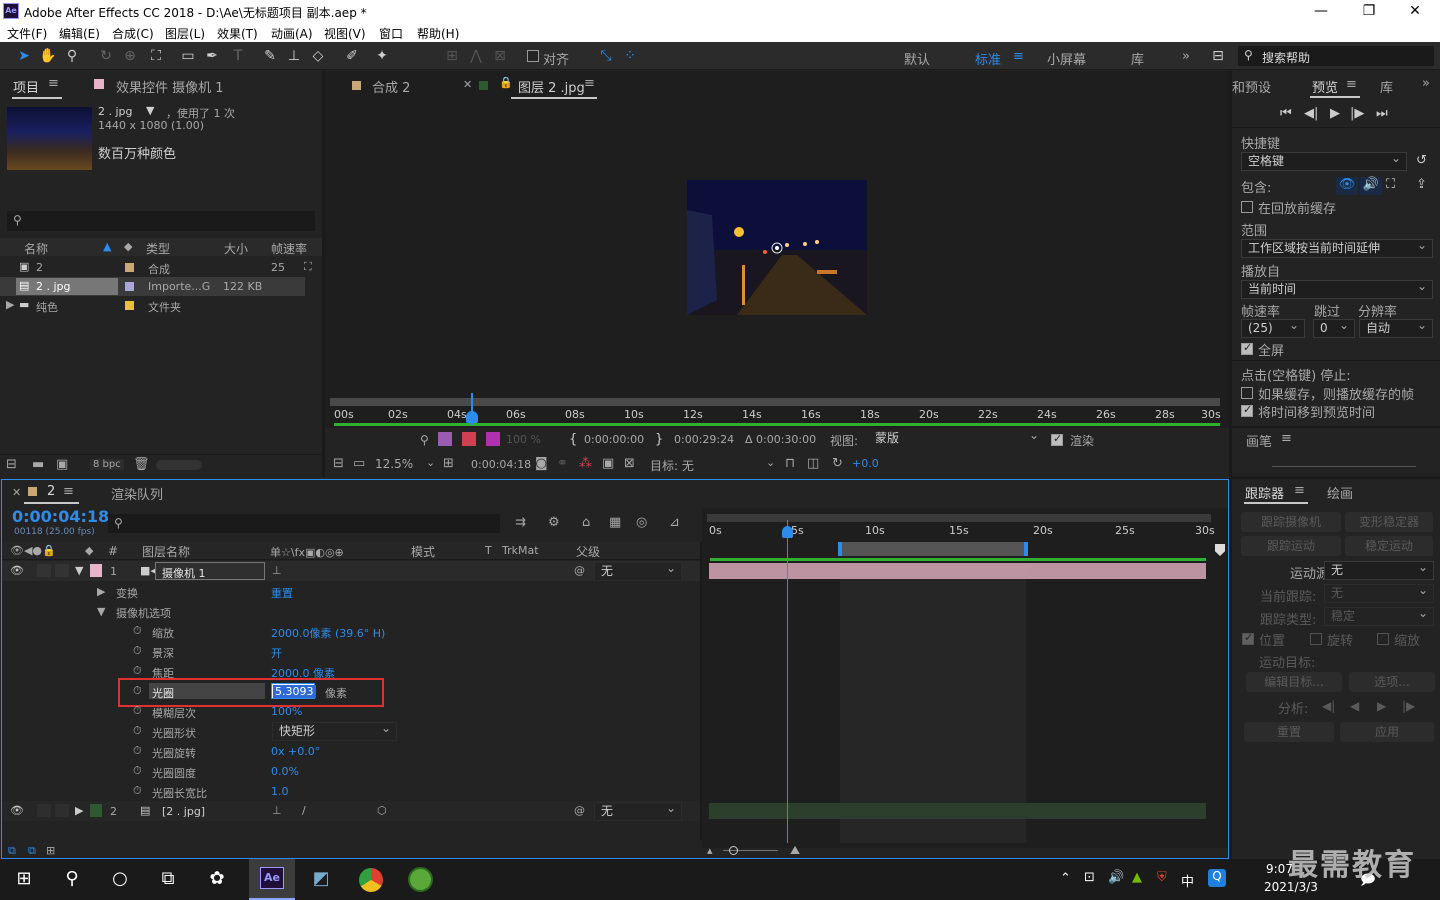 The width and height of the screenshot is (1440, 900). Describe the element at coordinates (106, 56) in the screenshot. I see `rotate-tool-icon: ↻` at that location.